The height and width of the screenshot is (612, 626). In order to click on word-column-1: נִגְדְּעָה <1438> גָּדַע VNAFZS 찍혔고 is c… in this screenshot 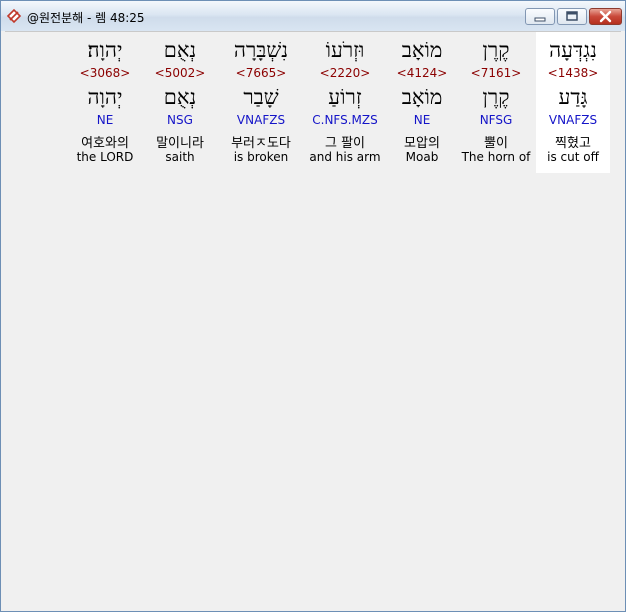, I will do `click(573, 102)`.